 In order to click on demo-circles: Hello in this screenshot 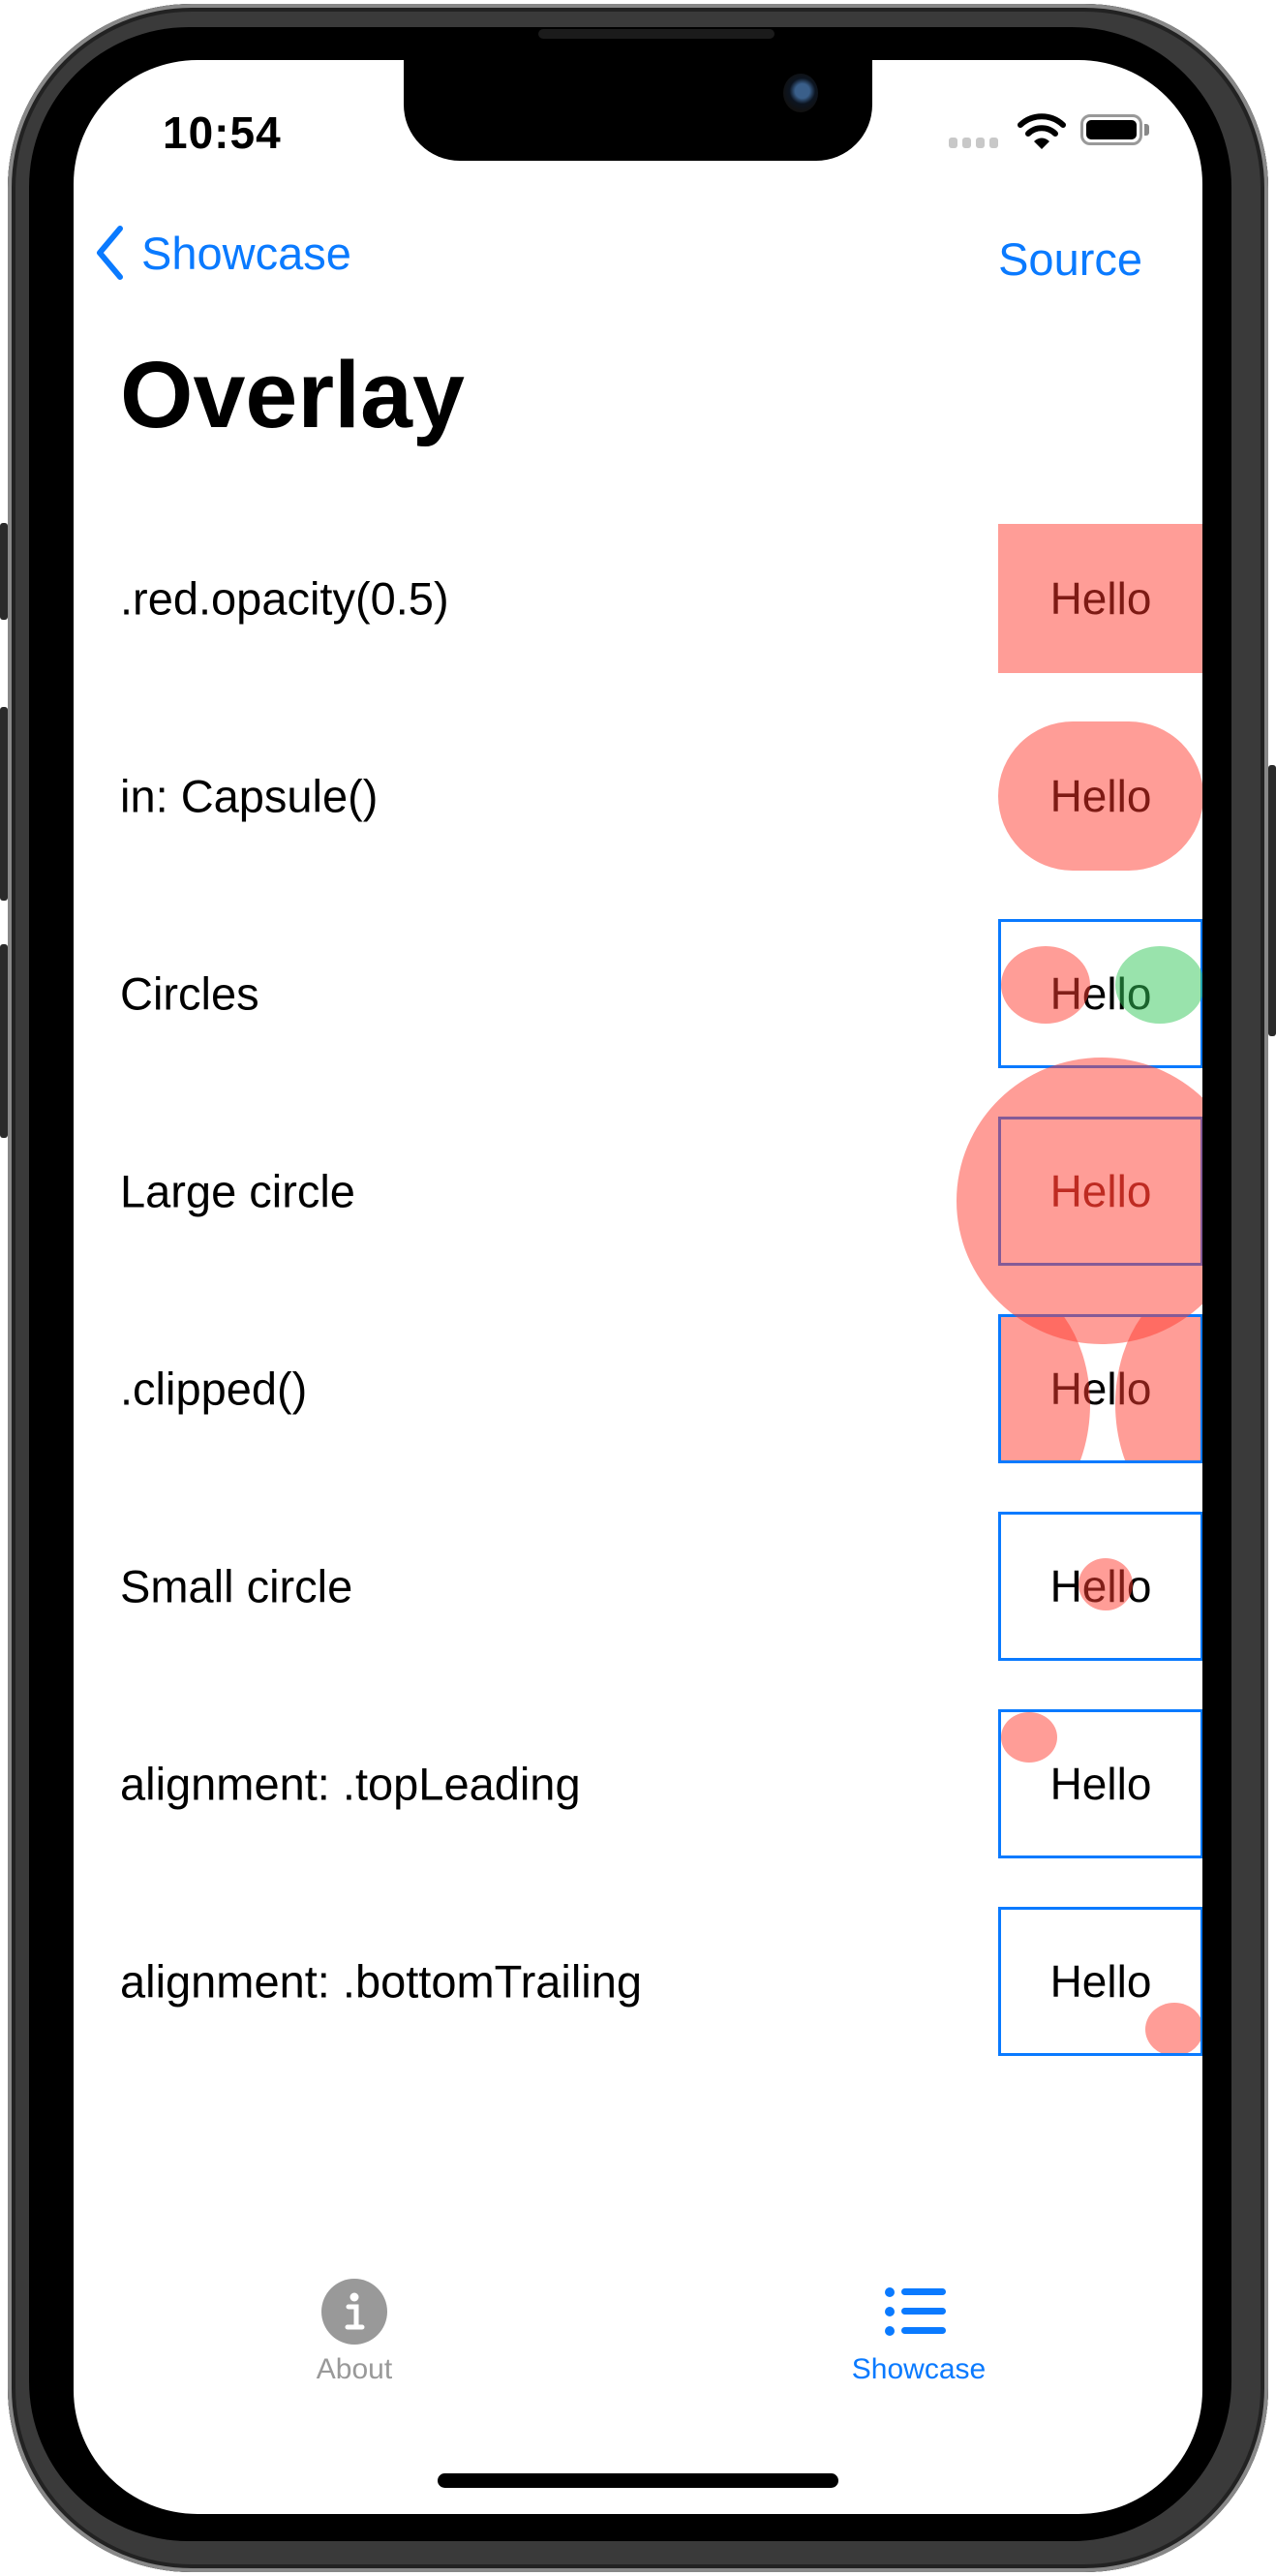, I will do `click(1100, 993)`.